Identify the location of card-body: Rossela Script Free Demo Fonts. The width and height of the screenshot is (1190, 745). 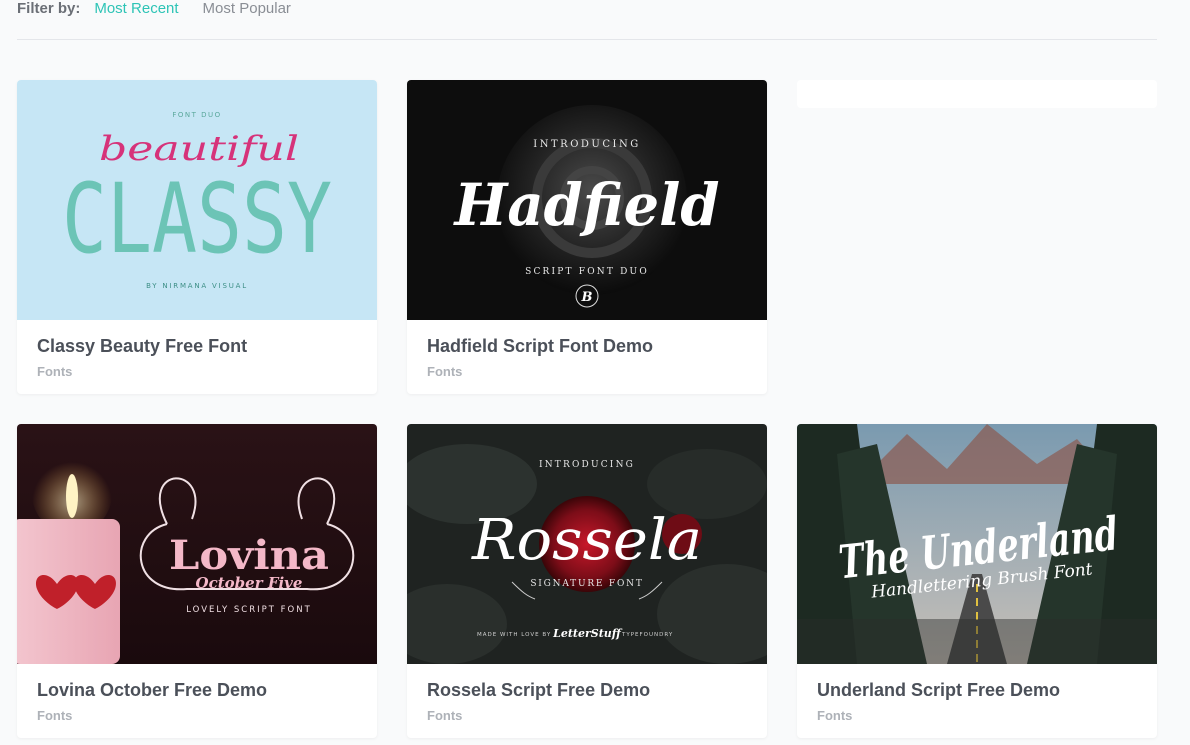
(587, 701).